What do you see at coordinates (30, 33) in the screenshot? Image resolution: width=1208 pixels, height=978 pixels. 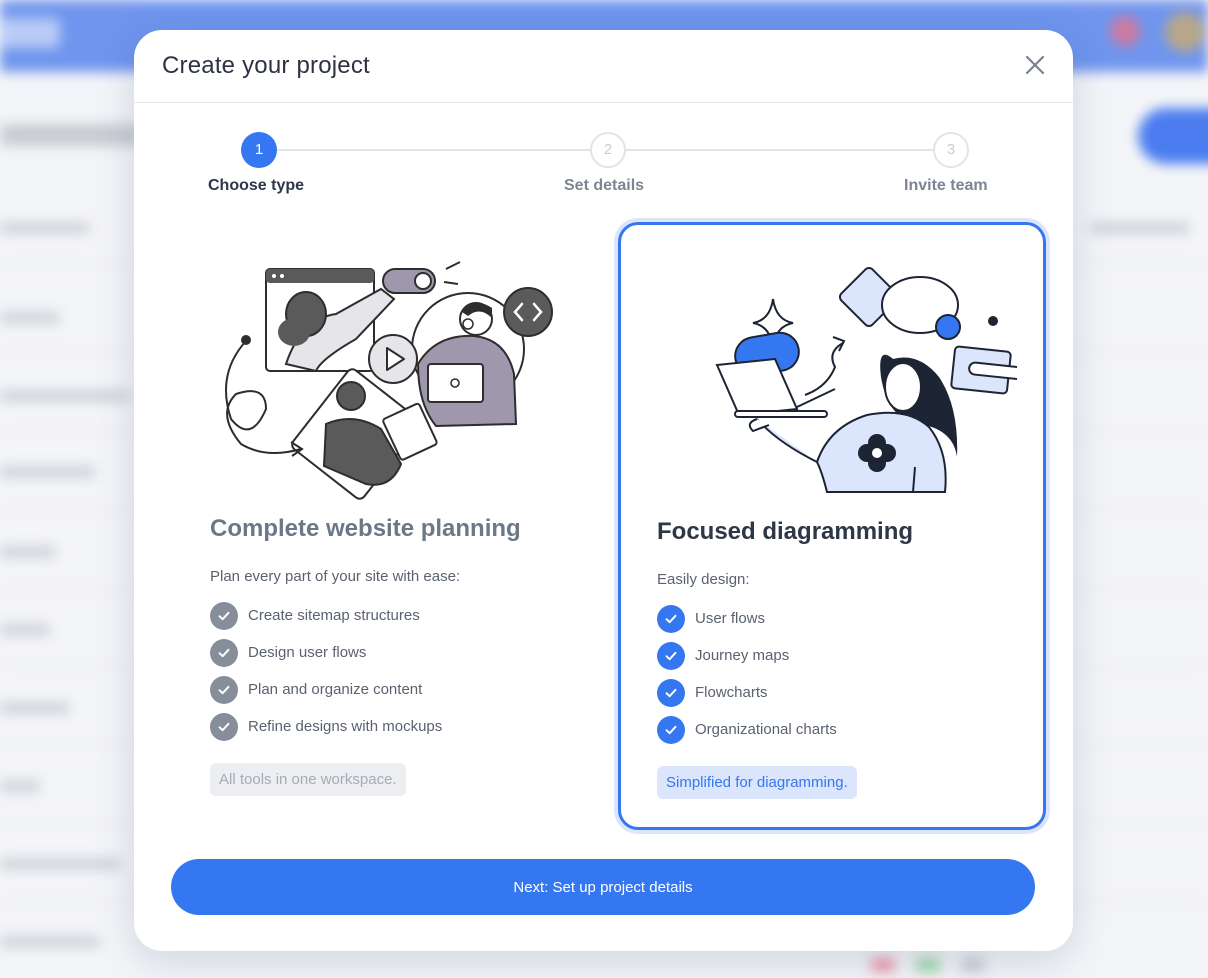 I see `background-logo` at bounding box center [30, 33].